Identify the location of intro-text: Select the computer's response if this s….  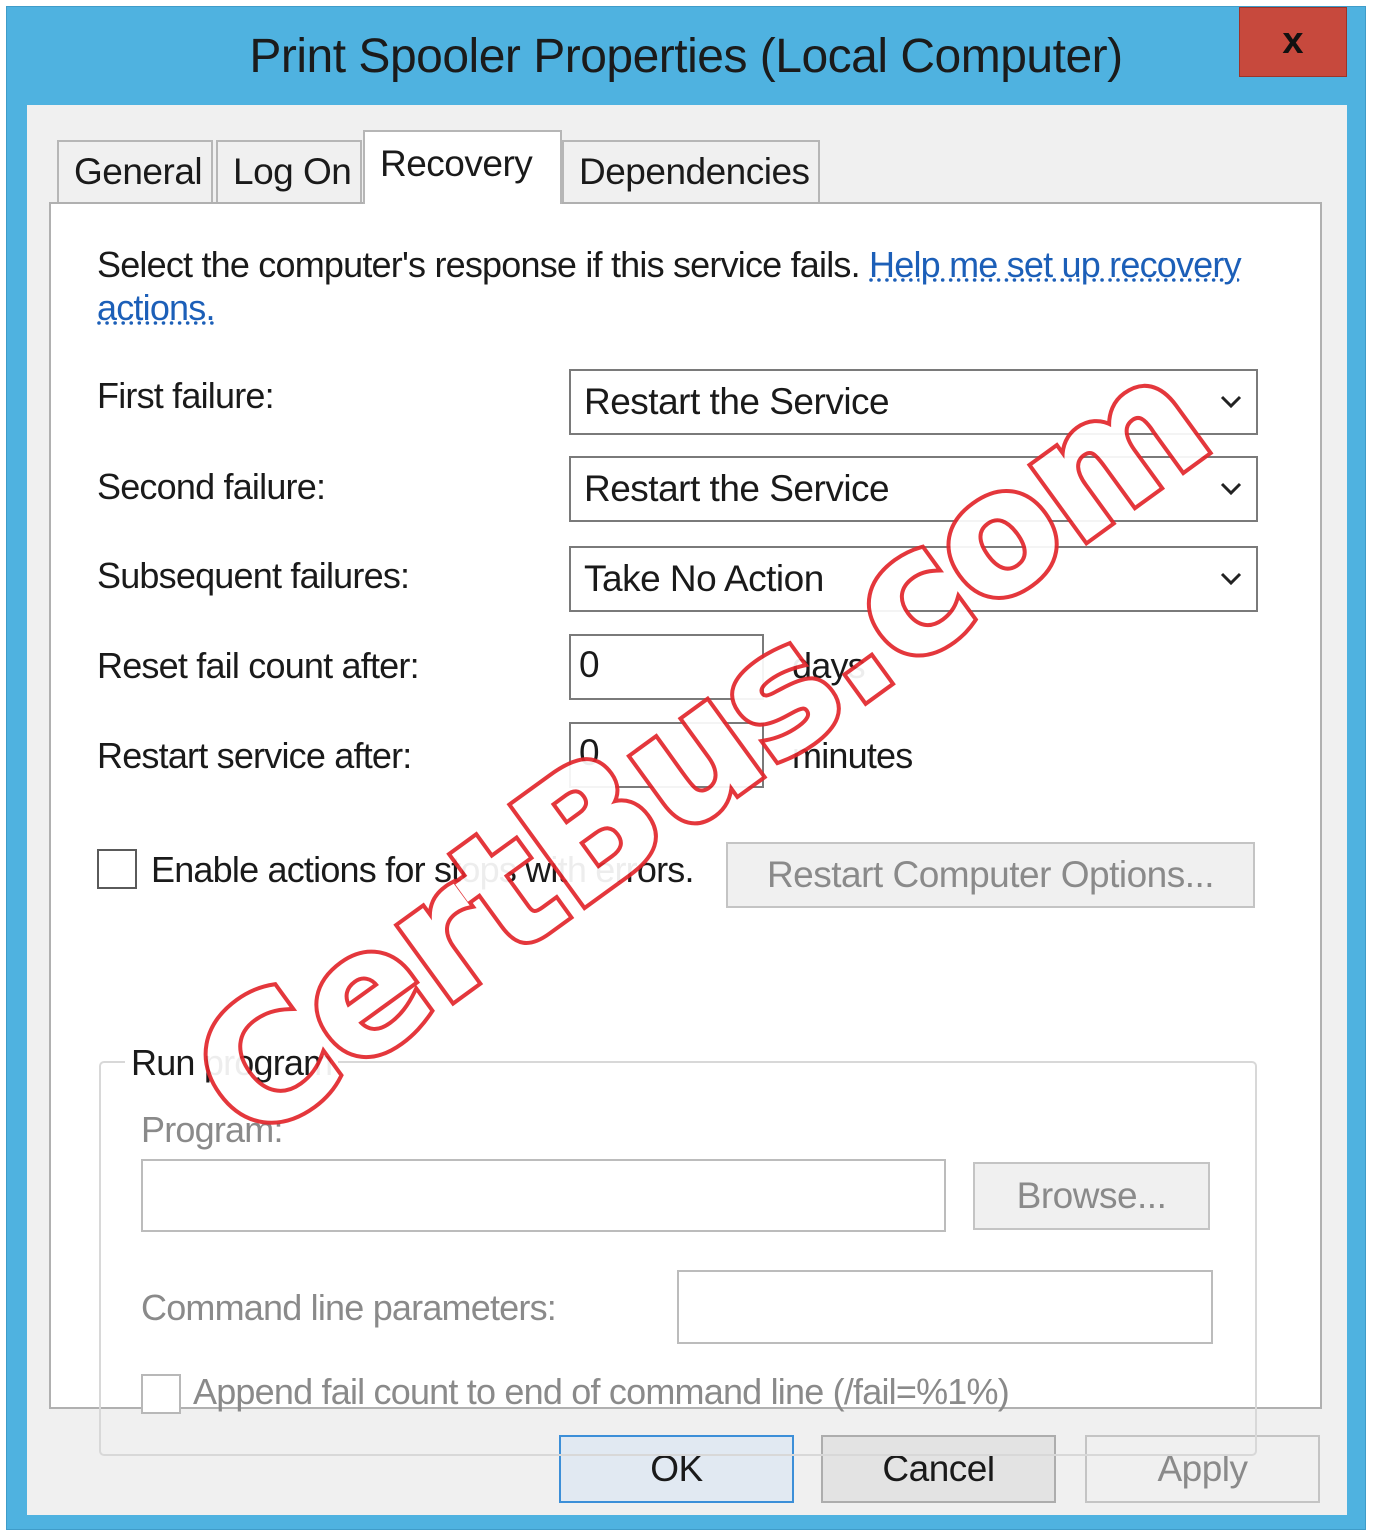
(669, 265).